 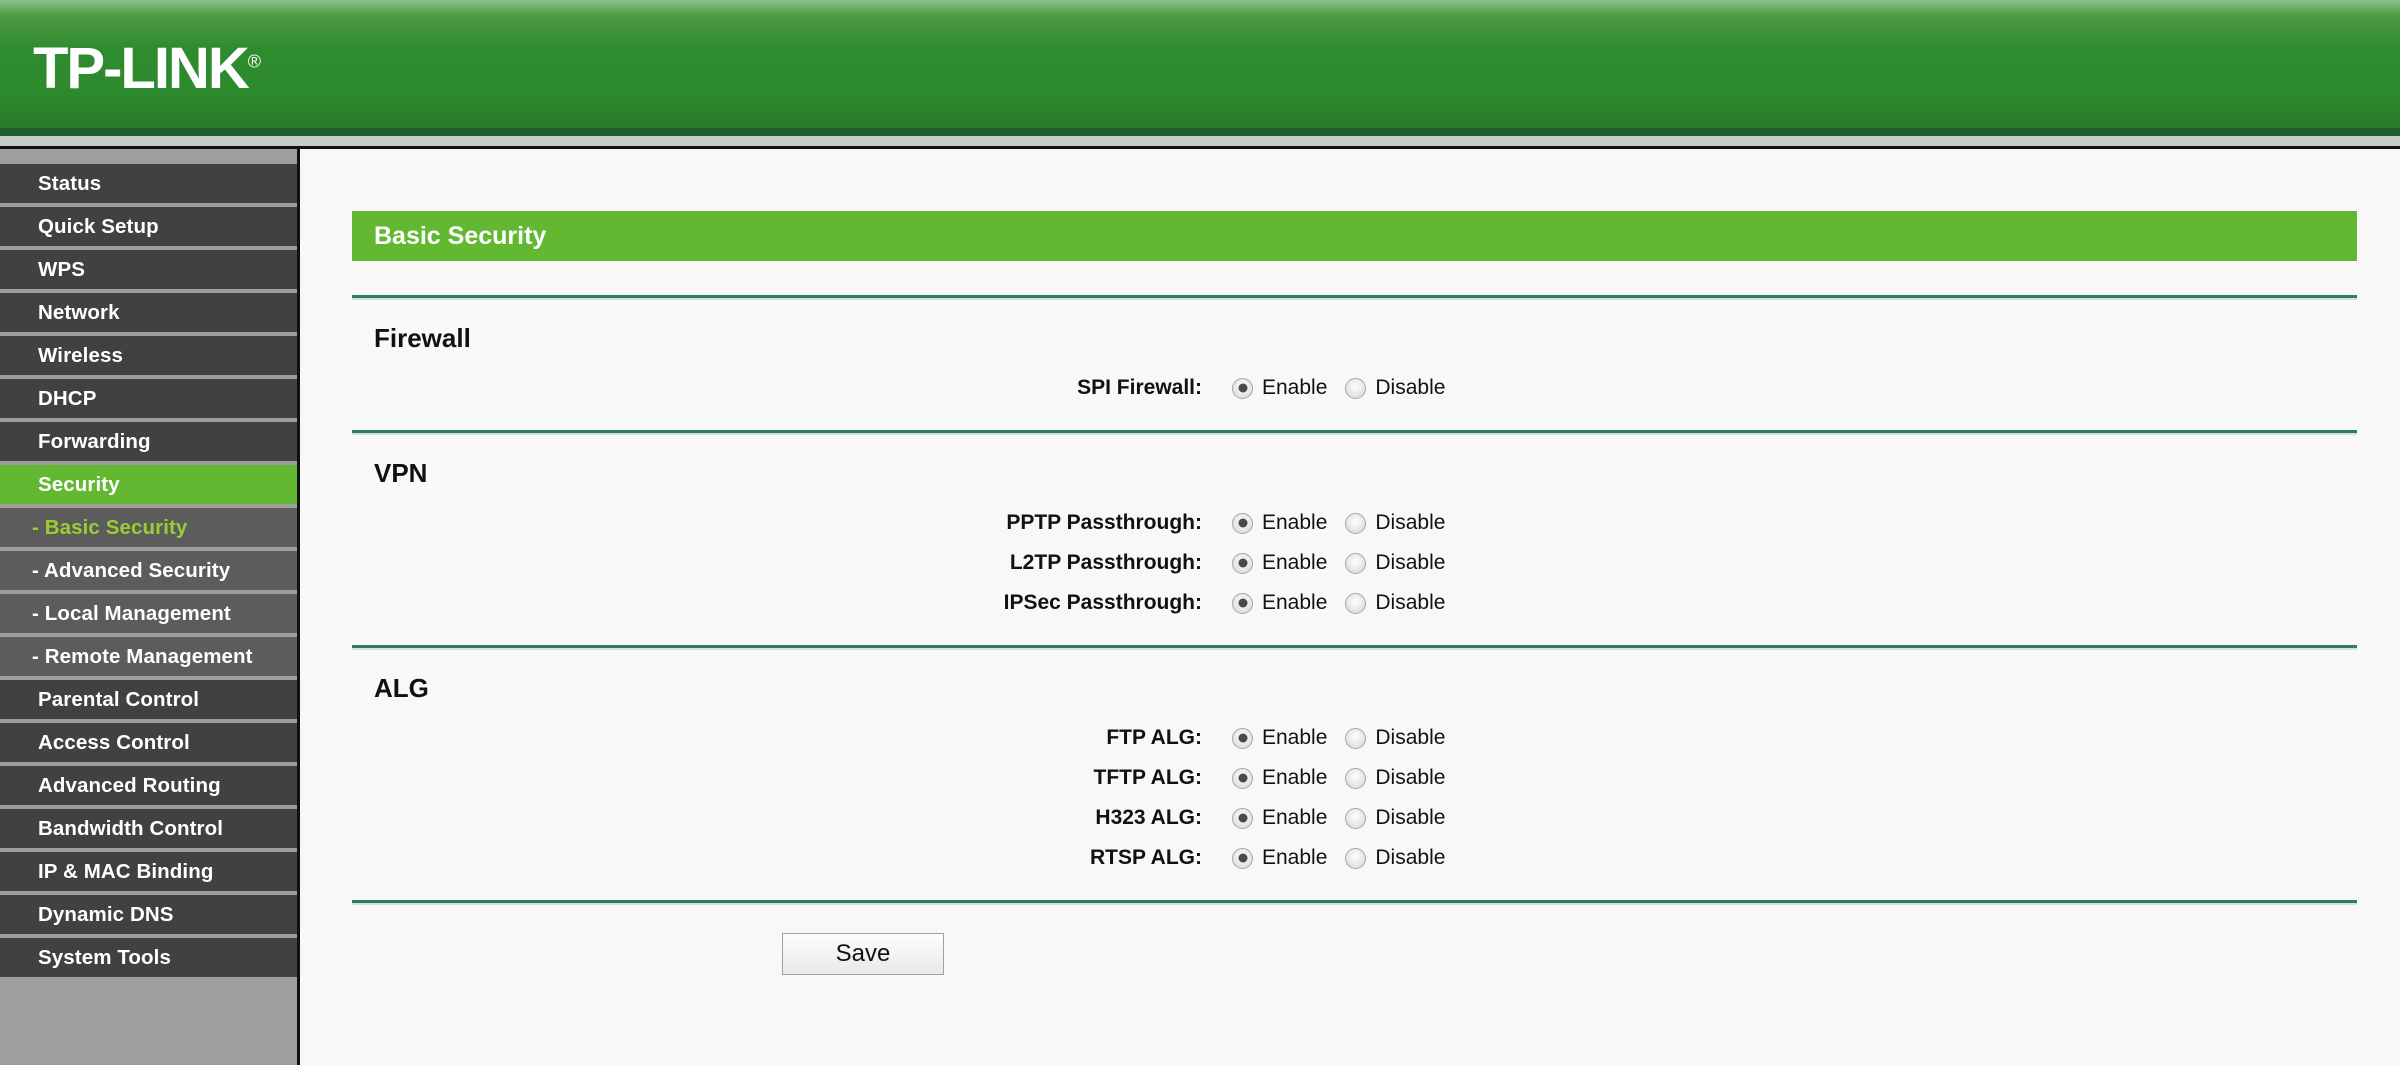 I want to click on sidebar-item-dynamic-dns: Dynamic DNS, so click(x=148, y=914).